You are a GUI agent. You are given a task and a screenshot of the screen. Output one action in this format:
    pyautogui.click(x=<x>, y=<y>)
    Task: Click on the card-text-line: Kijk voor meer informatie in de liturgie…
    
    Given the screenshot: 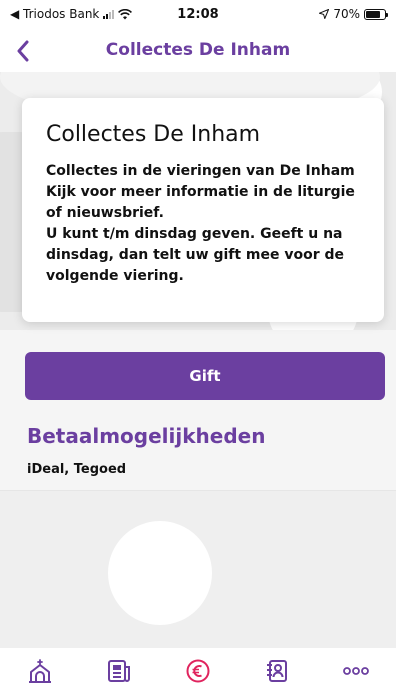 What is the action you would take?
    pyautogui.click(x=200, y=202)
    